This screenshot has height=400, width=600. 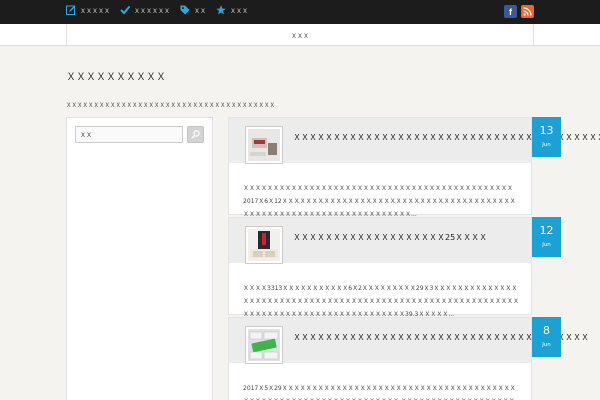 I want to click on search-icon, so click(x=195, y=134).